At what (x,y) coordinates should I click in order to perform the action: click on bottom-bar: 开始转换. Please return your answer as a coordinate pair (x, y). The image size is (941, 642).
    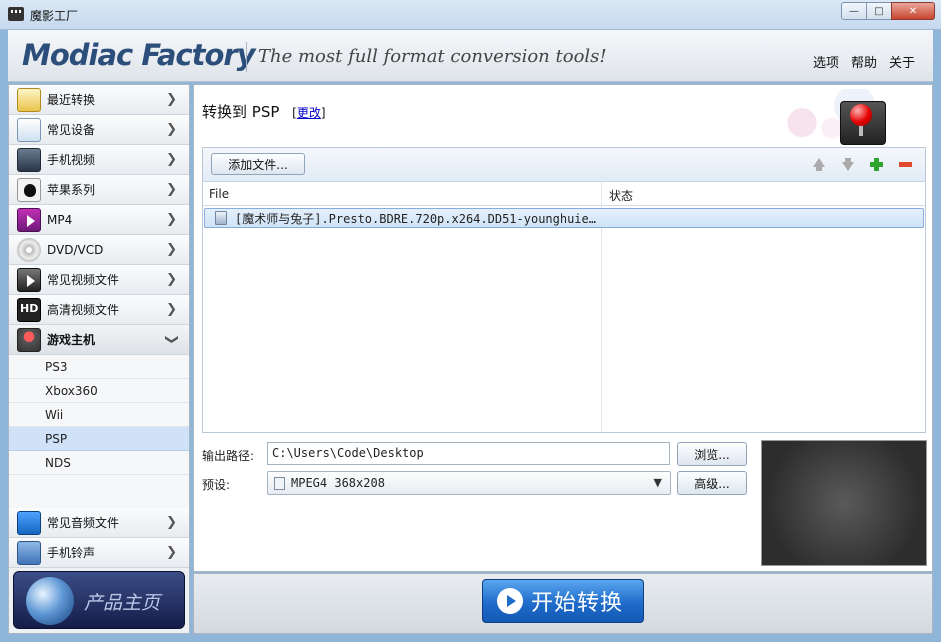
    Looking at the image, I should click on (563, 603).